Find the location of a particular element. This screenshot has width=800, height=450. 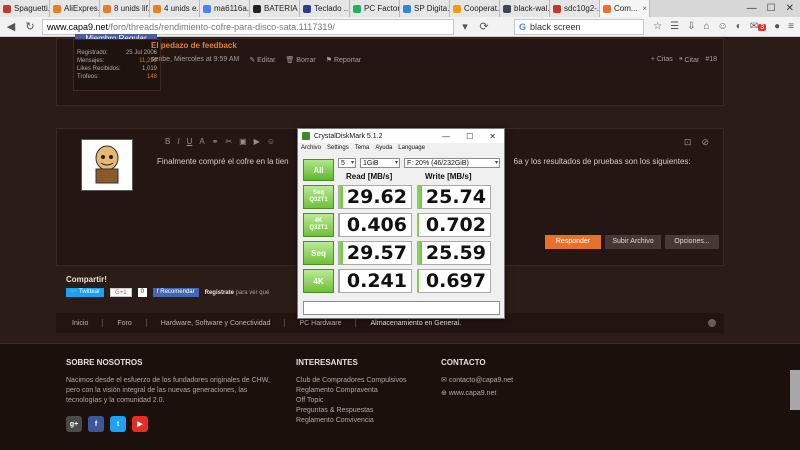

test-row-button: 4K Q32T1 is located at coordinates (318, 225).